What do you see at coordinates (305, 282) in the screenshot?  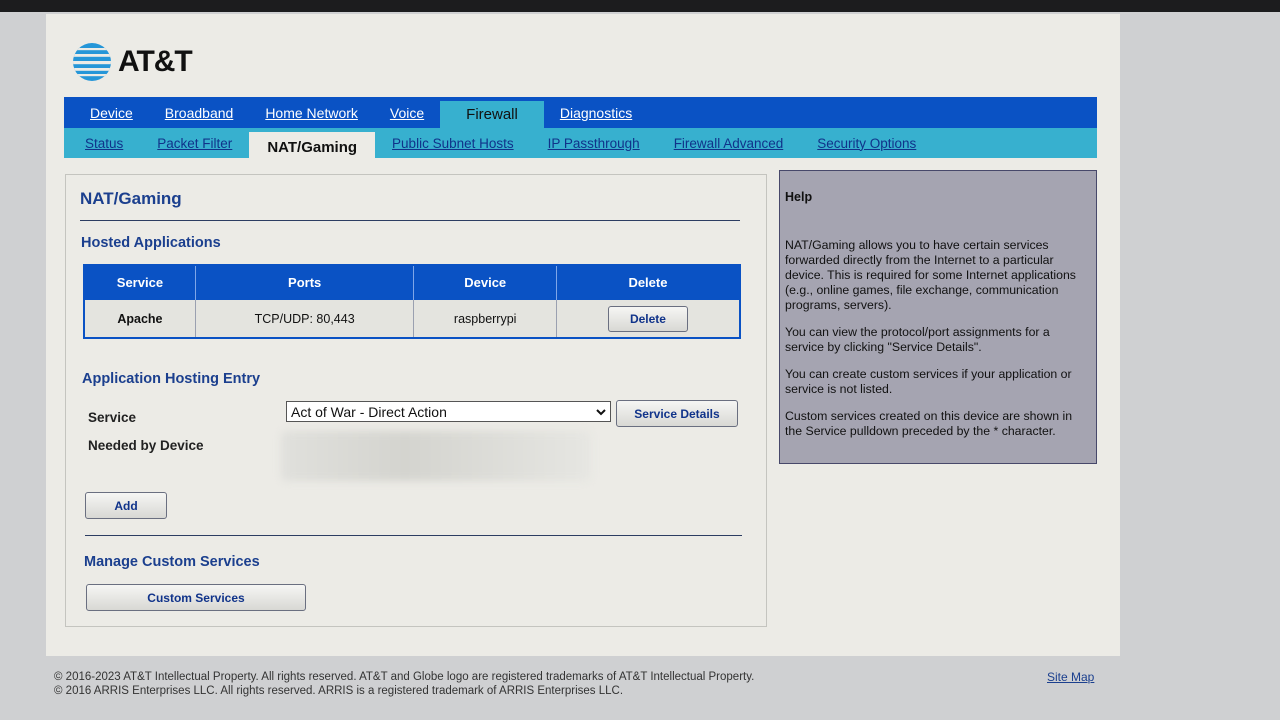 I see `column-header-ports: Ports` at bounding box center [305, 282].